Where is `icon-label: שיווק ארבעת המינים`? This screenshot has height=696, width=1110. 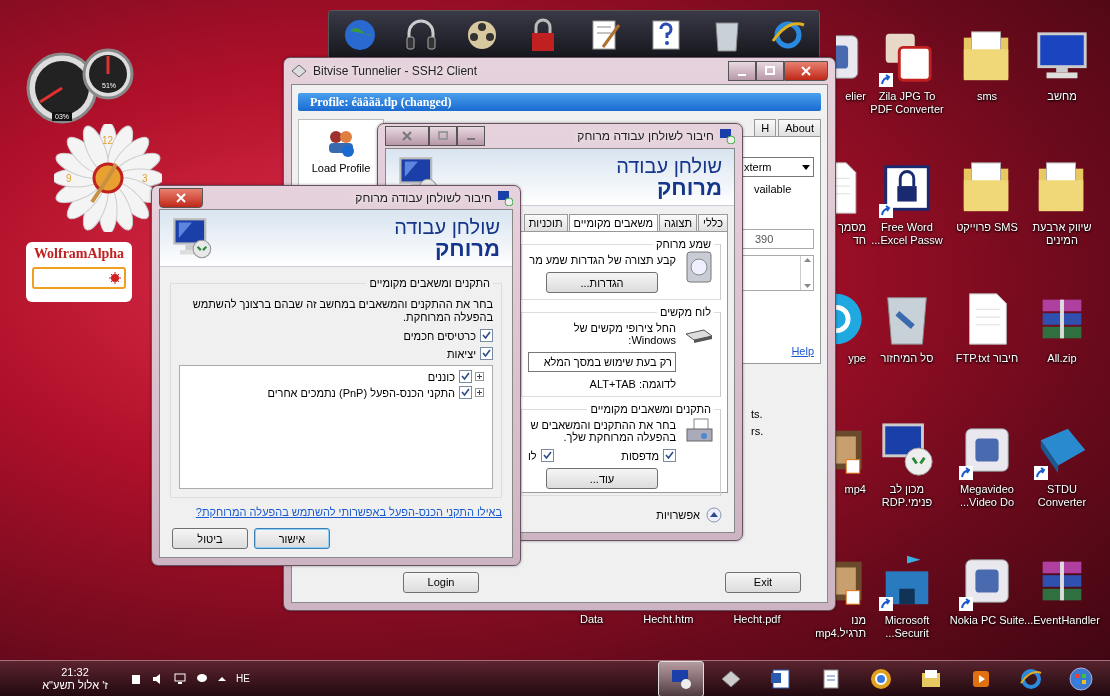
icon-label: שיווק ארבעת המינים is located at coordinates (1062, 234).